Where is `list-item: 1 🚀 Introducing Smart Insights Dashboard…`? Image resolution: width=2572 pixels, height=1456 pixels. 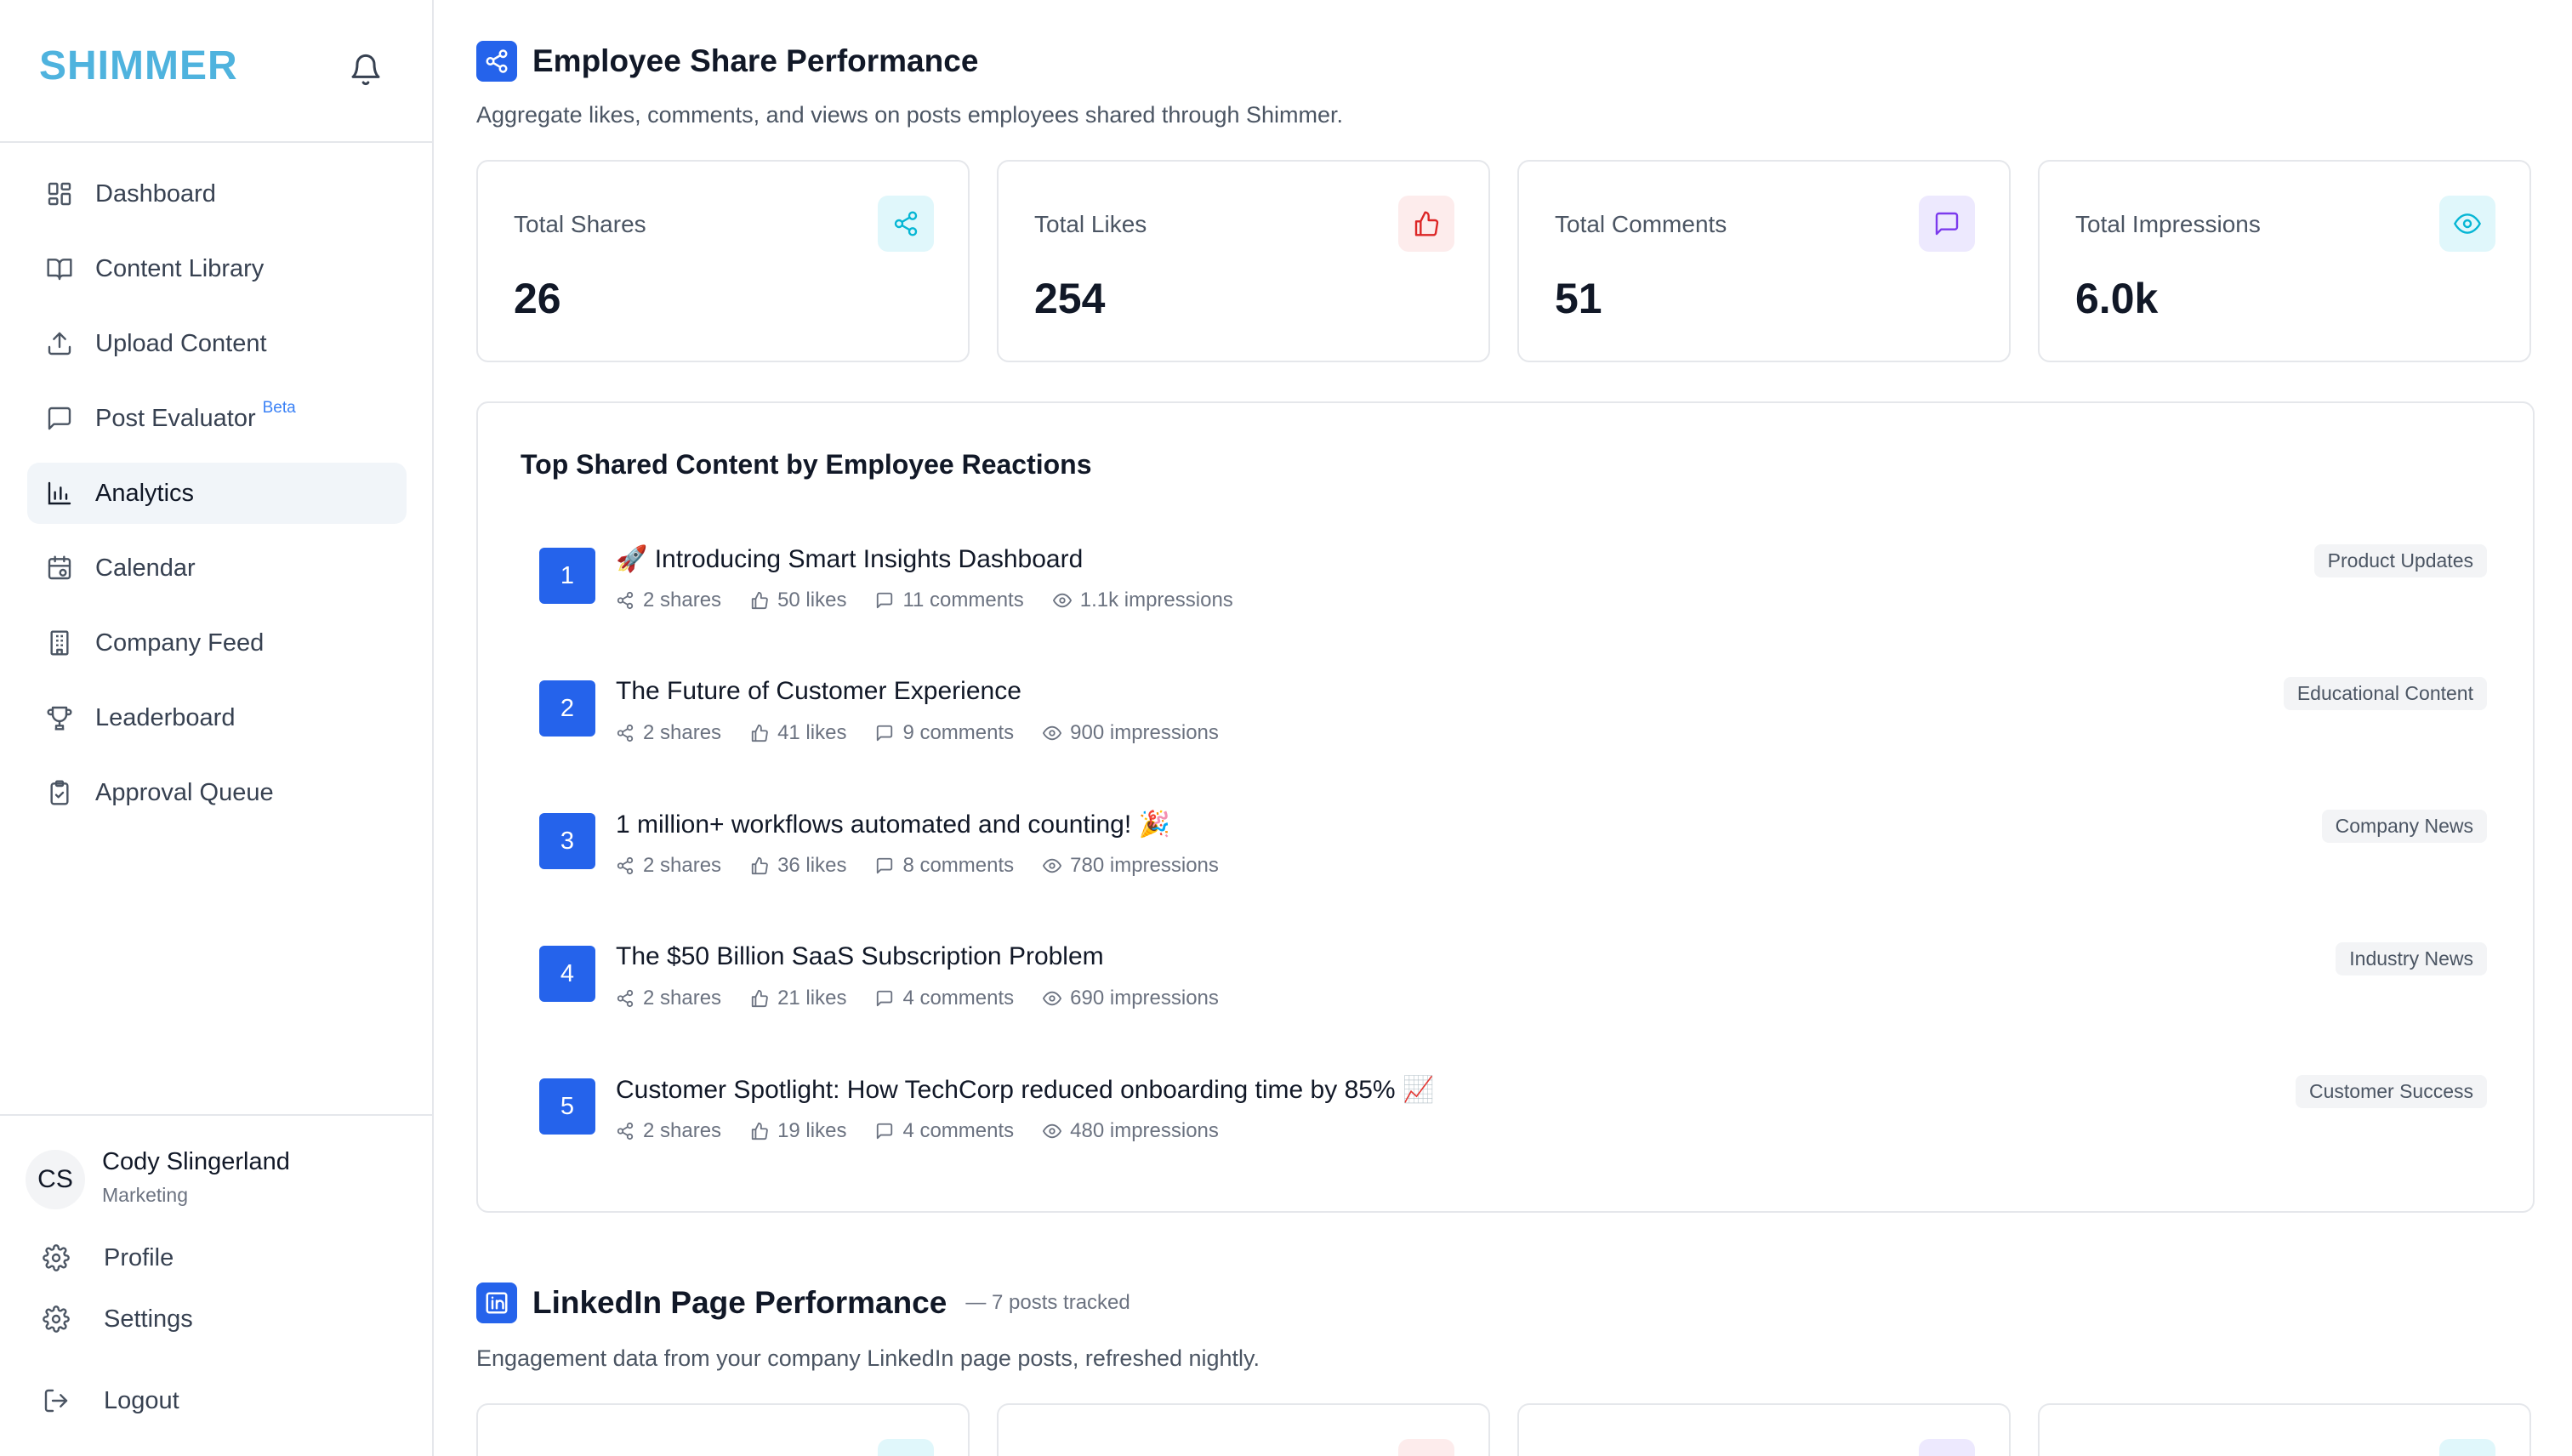
list-item: 1 🚀 Introducing Smart Insights Dashboard… is located at coordinates (1513, 601).